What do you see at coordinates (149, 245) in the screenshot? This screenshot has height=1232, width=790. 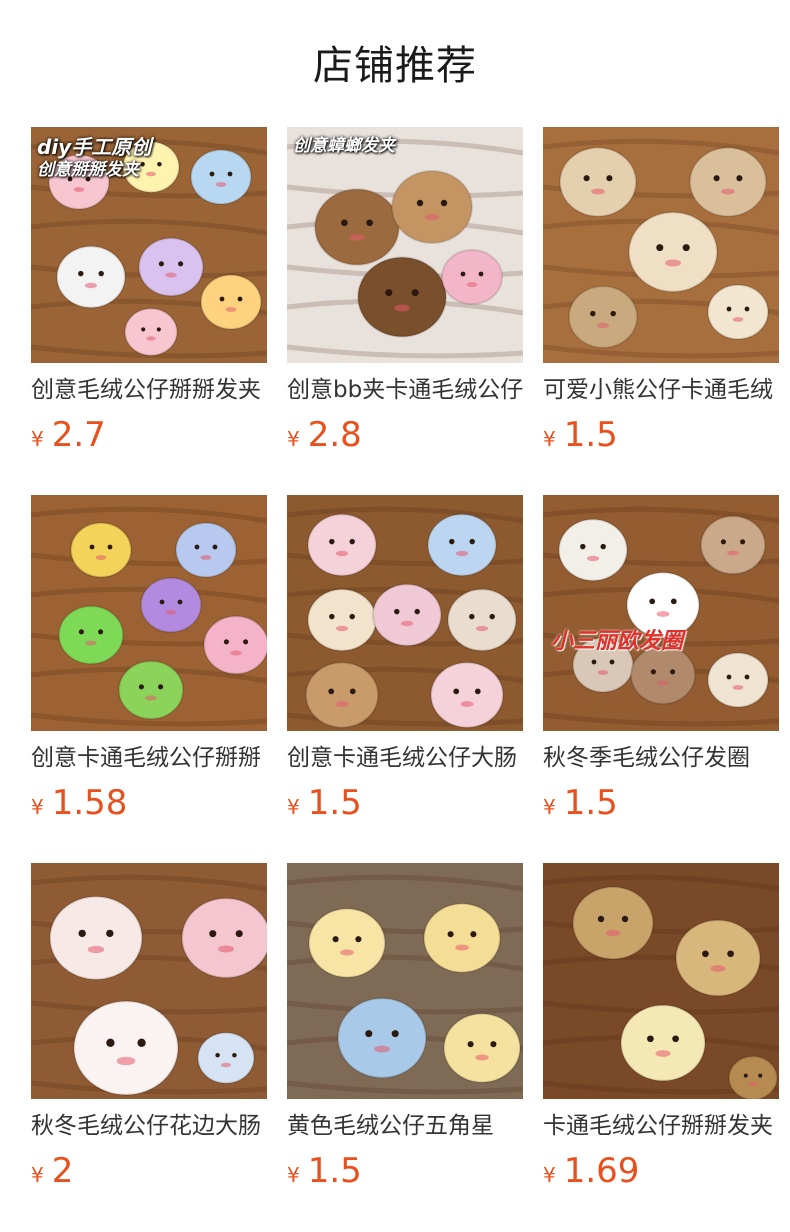 I see `product-image: diy手工原创 创意掰掰发夹` at bounding box center [149, 245].